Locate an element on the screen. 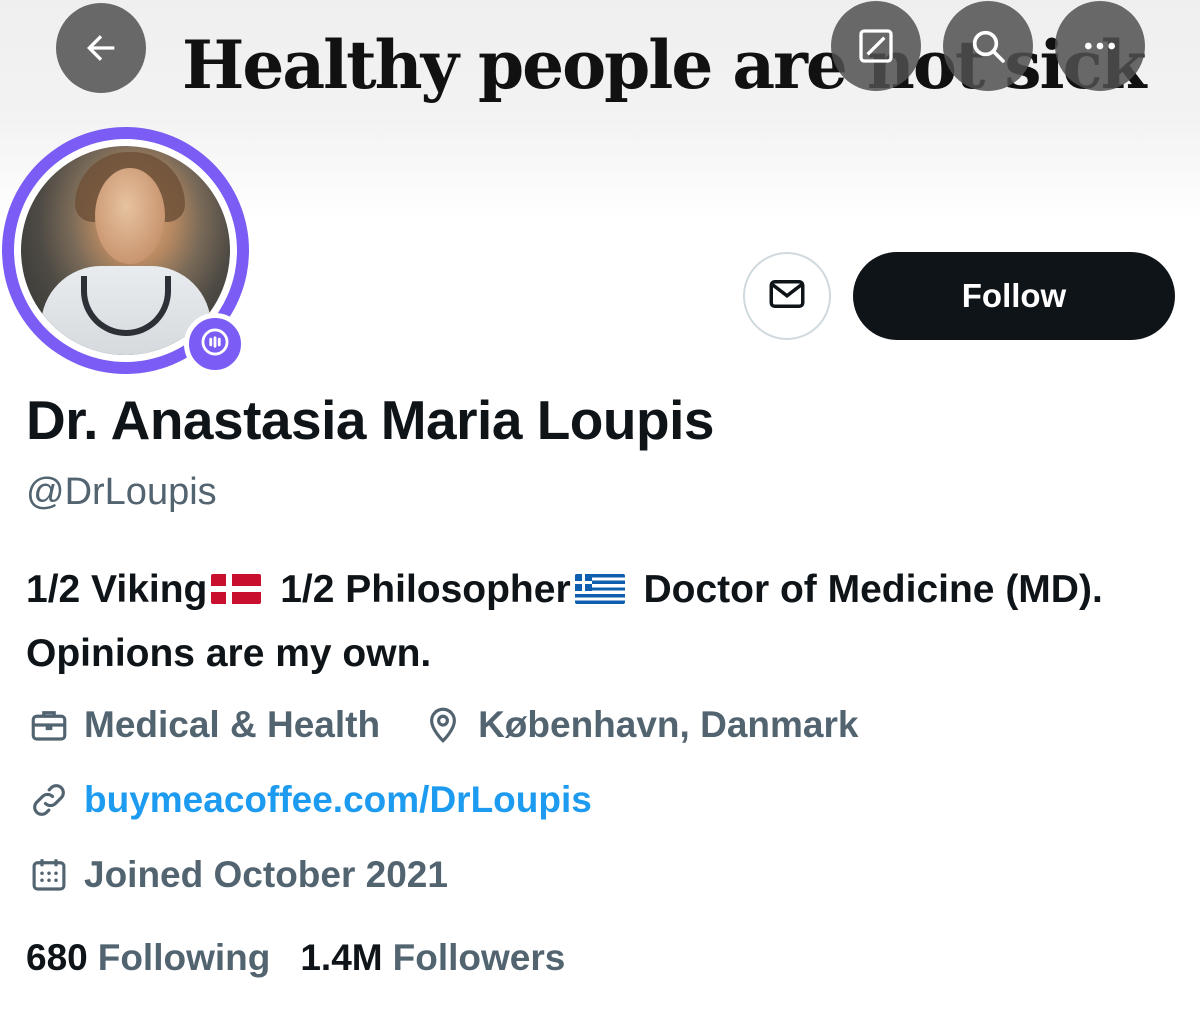 The height and width of the screenshot is (1020, 1200). arrow-left-icon is located at coordinates (101, 48).